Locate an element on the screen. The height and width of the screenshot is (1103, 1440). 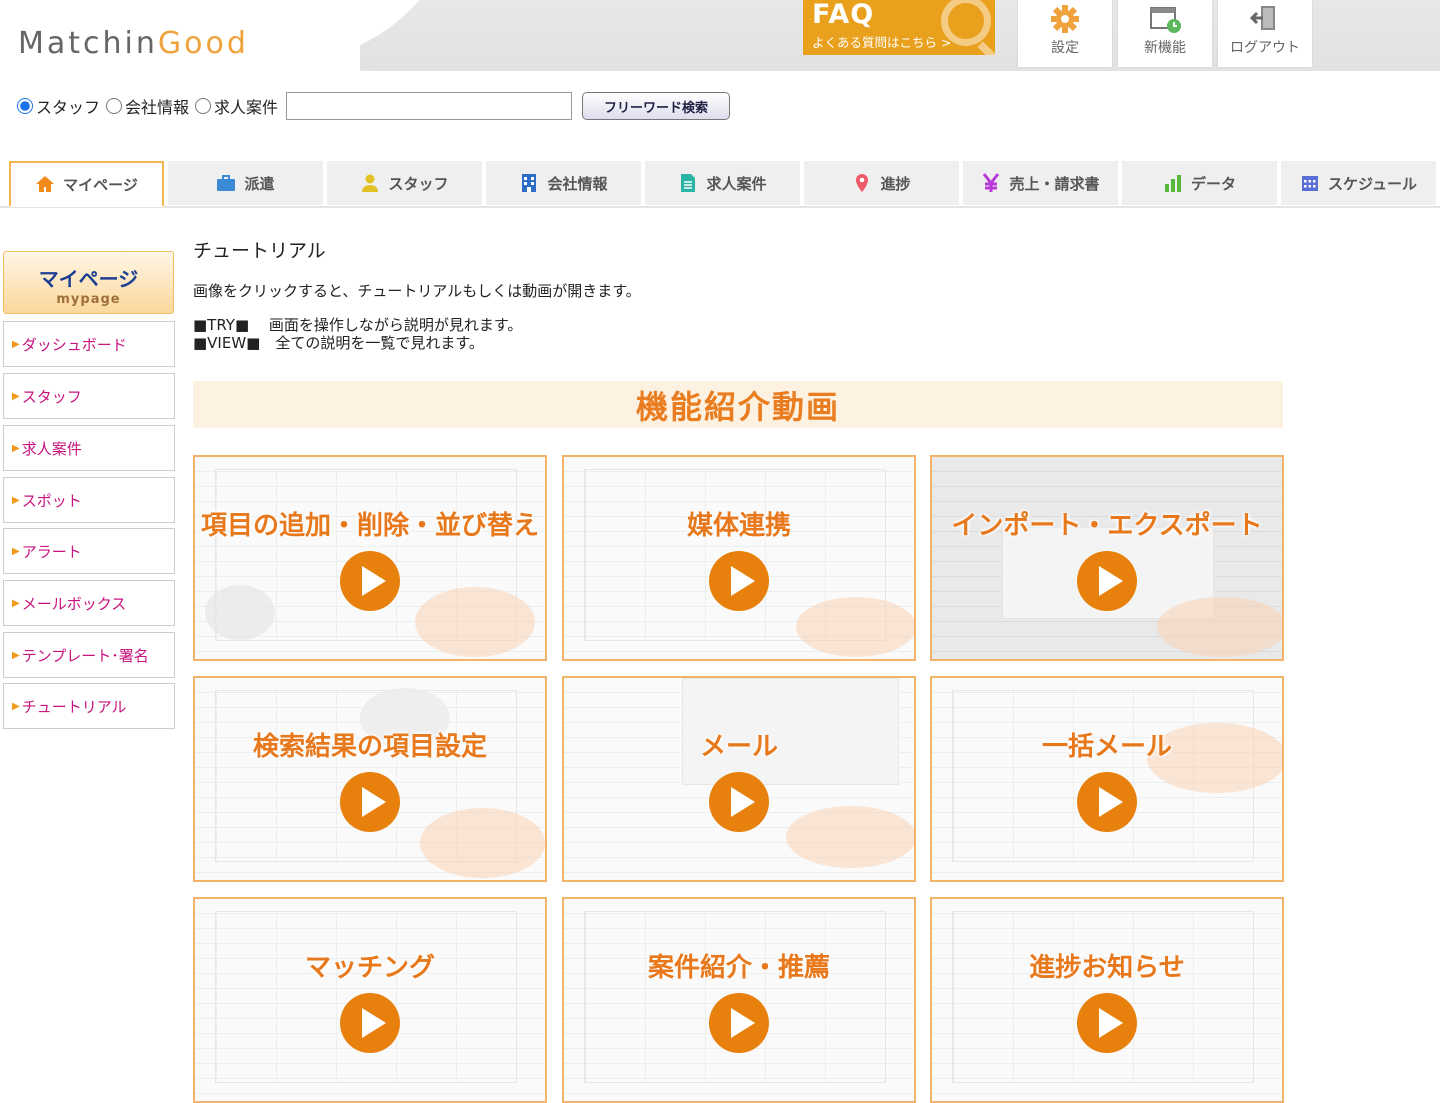
section-title: 機能紹介動画 is located at coordinates (738, 404).